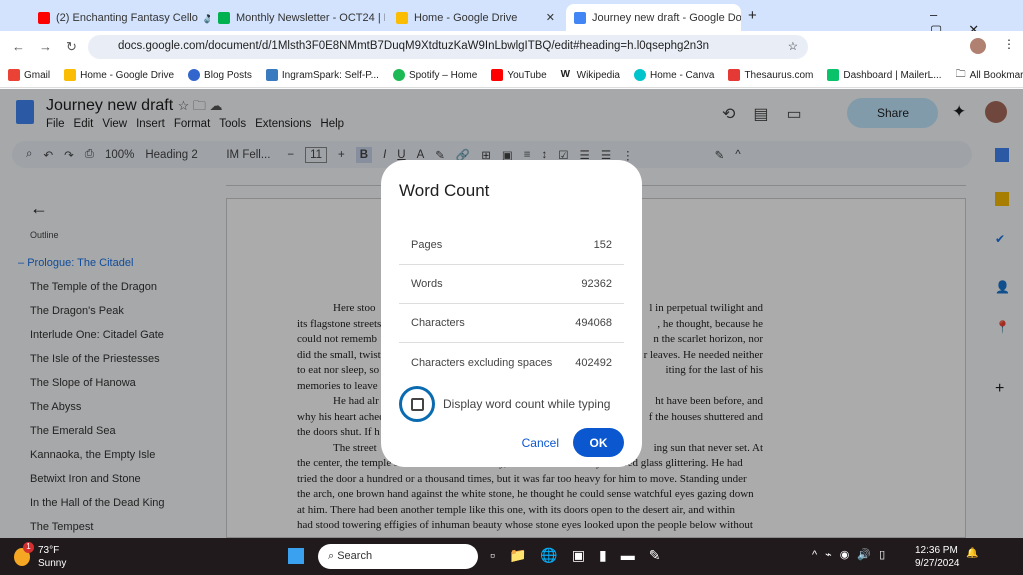 This screenshot has width=1023, height=575. I want to click on start-icon, so click(296, 556).